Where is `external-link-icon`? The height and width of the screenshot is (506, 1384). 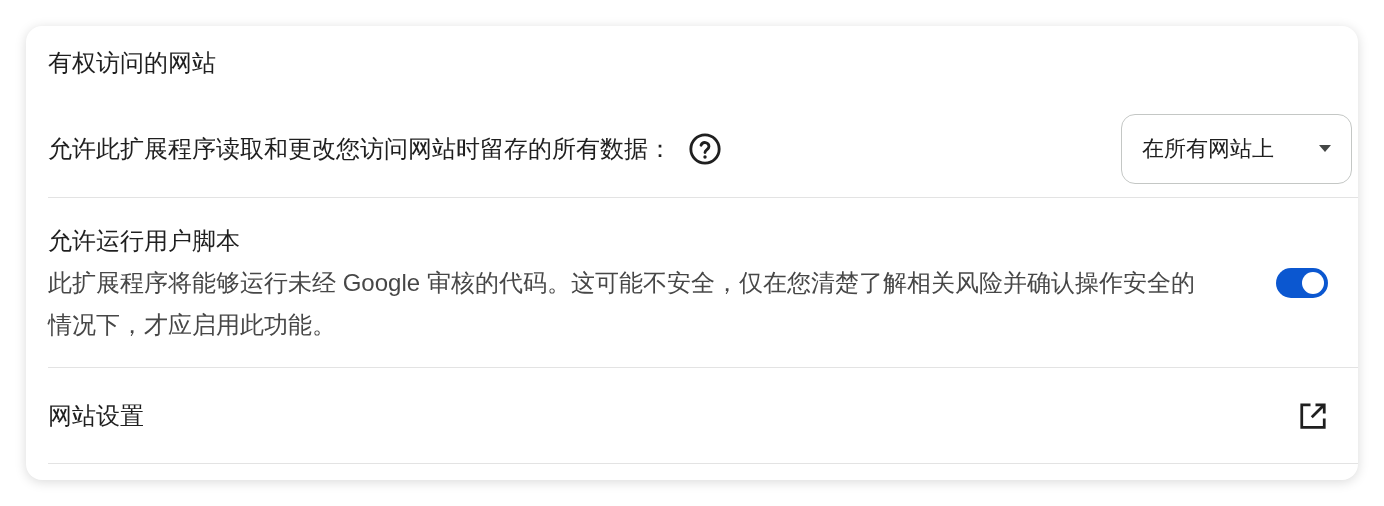
external-link-icon is located at coordinates (1313, 415).